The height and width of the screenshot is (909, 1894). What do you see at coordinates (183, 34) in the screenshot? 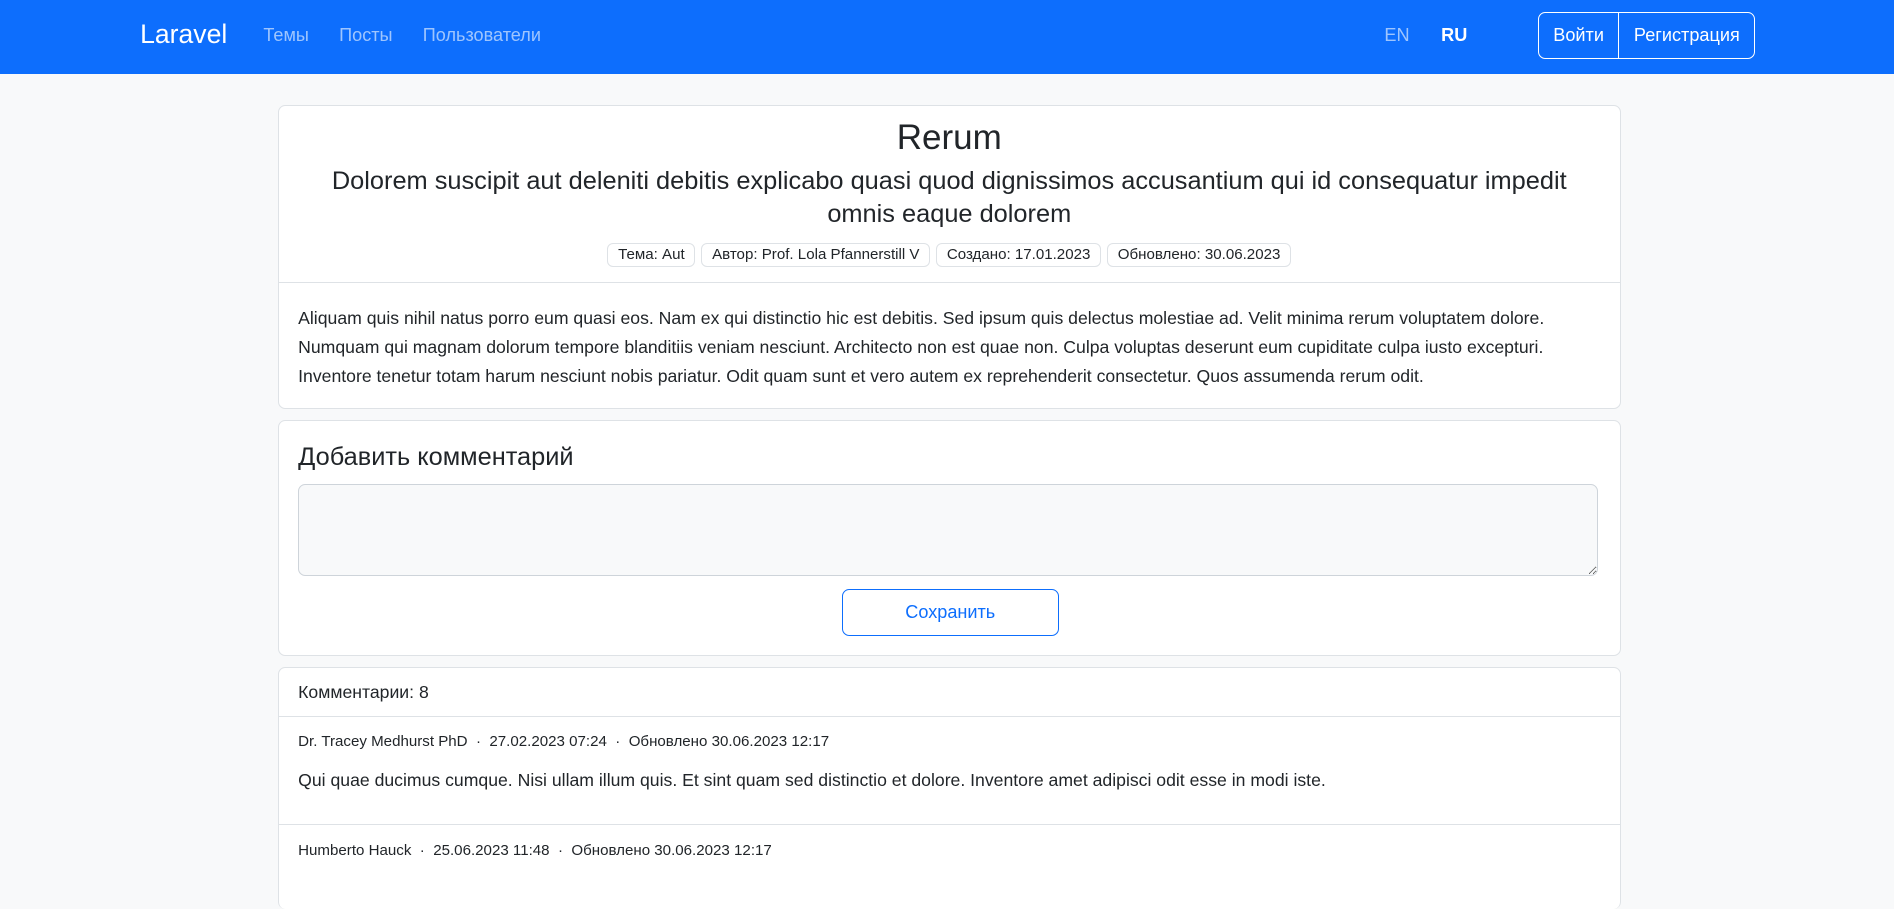
I see `brand-link: Laravel` at bounding box center [183, 34].